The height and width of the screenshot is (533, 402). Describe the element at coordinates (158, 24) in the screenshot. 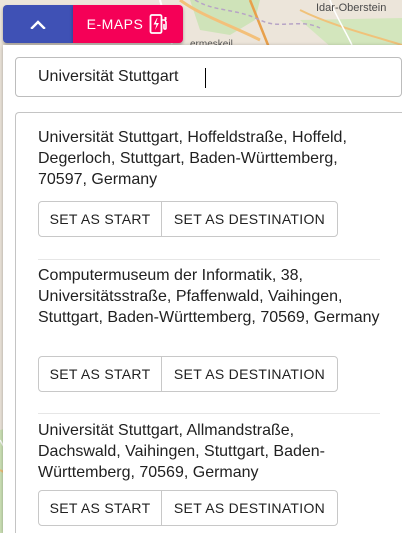

I see `ev-charging-icon` at that location.